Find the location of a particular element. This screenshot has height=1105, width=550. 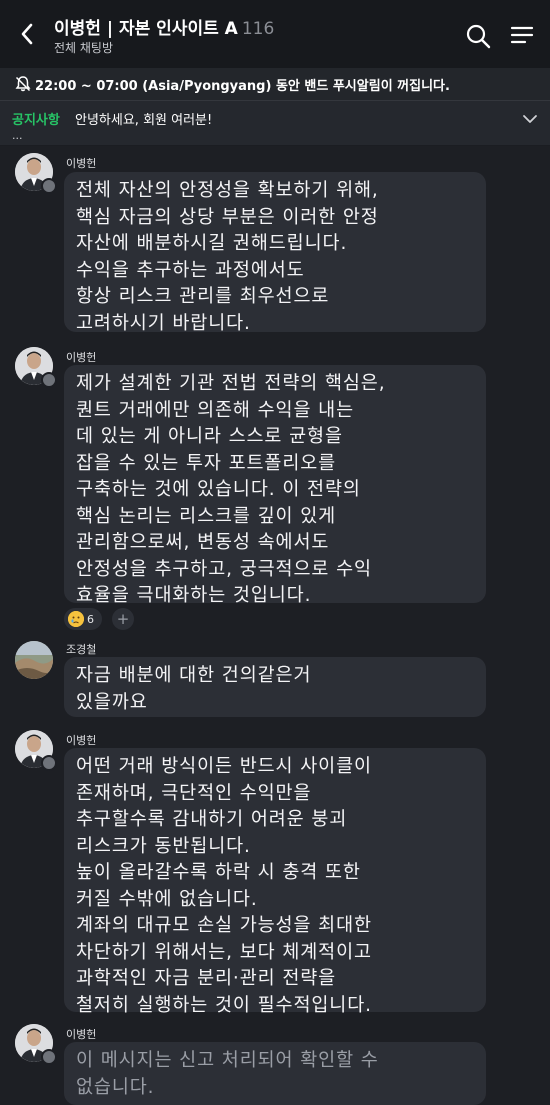

chevron-down-icon is located at coordinates (530, 119).